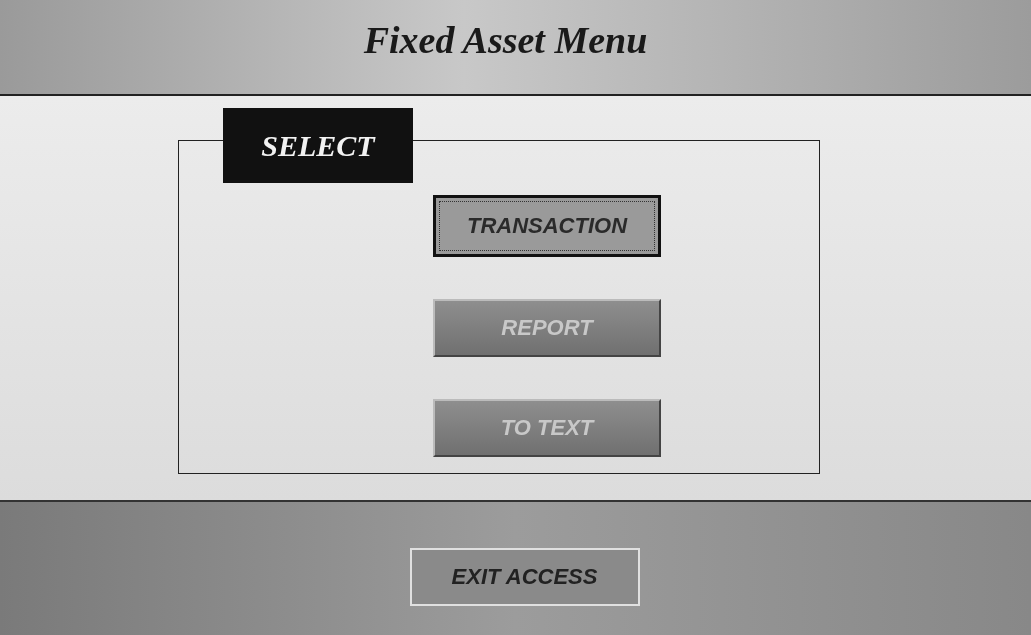  What do you see at coordinates (505, 40) in the screenshot?
I see `form-title: Fixed Asset Menu` at bounding box center [505, 40].